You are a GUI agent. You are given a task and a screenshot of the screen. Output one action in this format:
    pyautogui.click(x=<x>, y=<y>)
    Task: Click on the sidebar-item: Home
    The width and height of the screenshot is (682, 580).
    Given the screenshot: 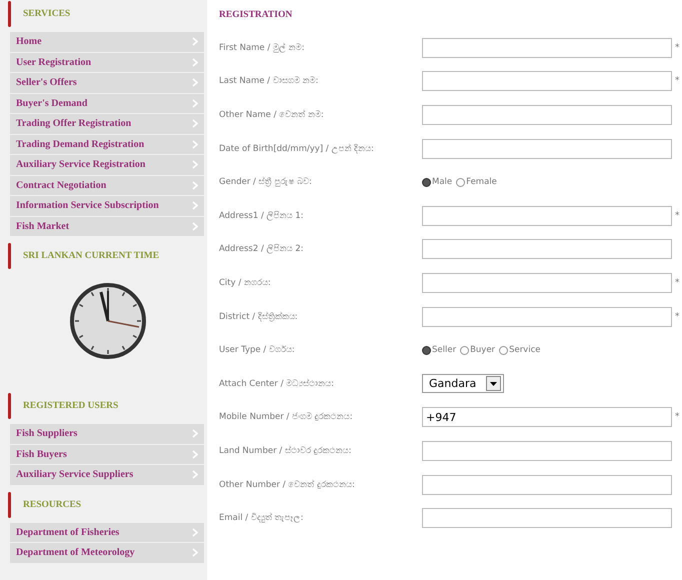 What is the action you would take?
    pyautogui.click(x=107, y=42)
    